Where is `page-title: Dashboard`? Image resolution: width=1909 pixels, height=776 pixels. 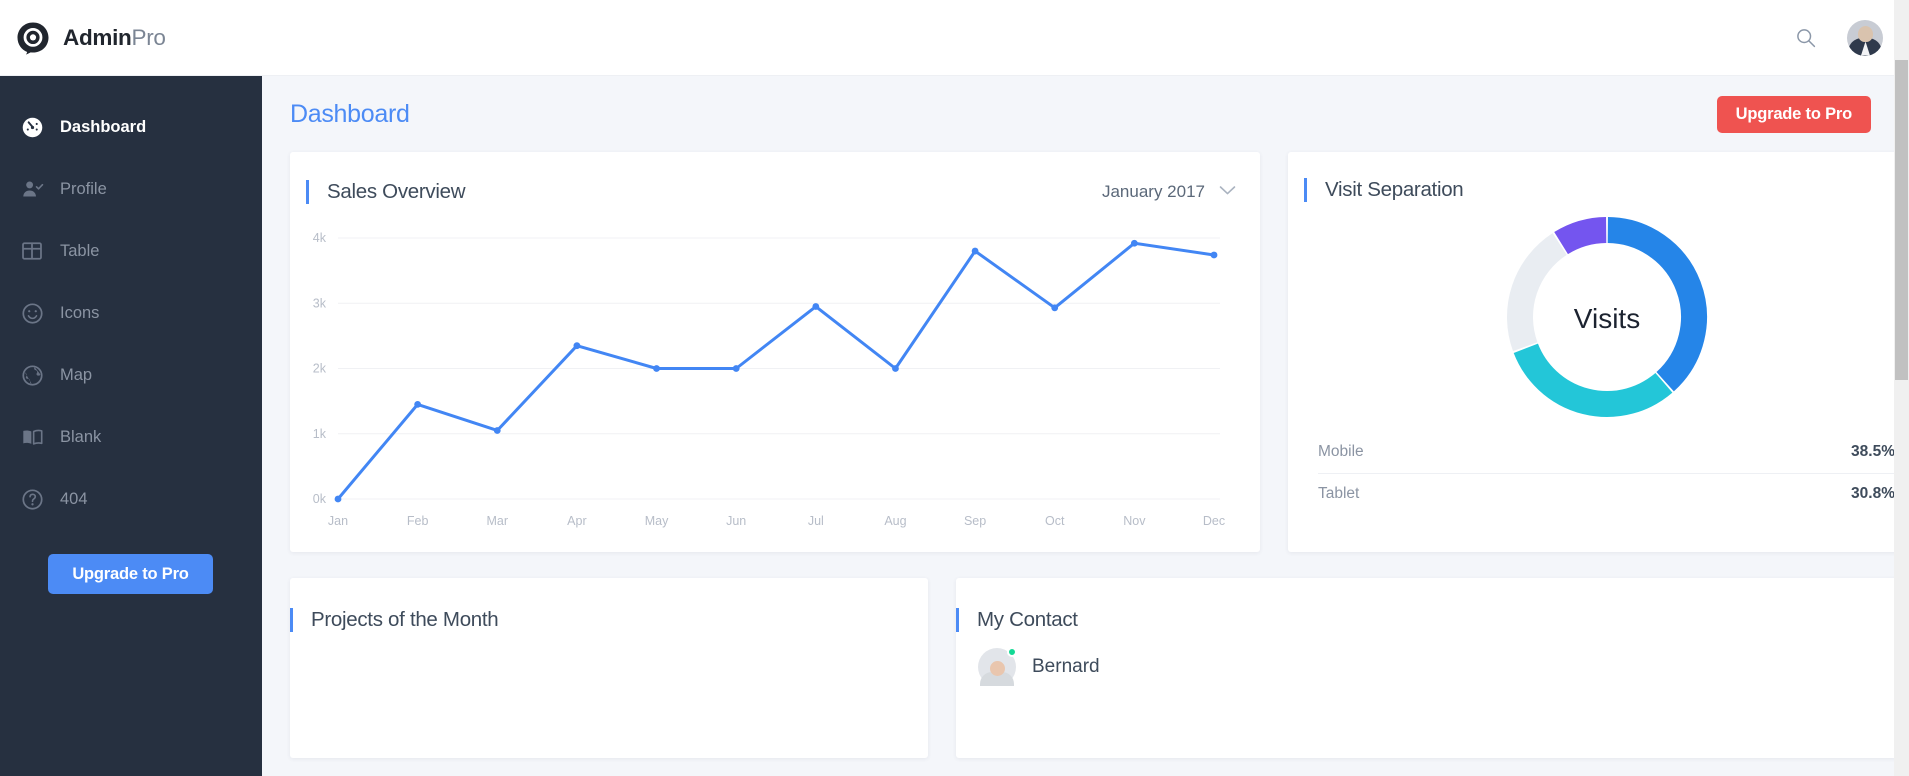
page-title: Dashboard is located at coordinates (350, 113).